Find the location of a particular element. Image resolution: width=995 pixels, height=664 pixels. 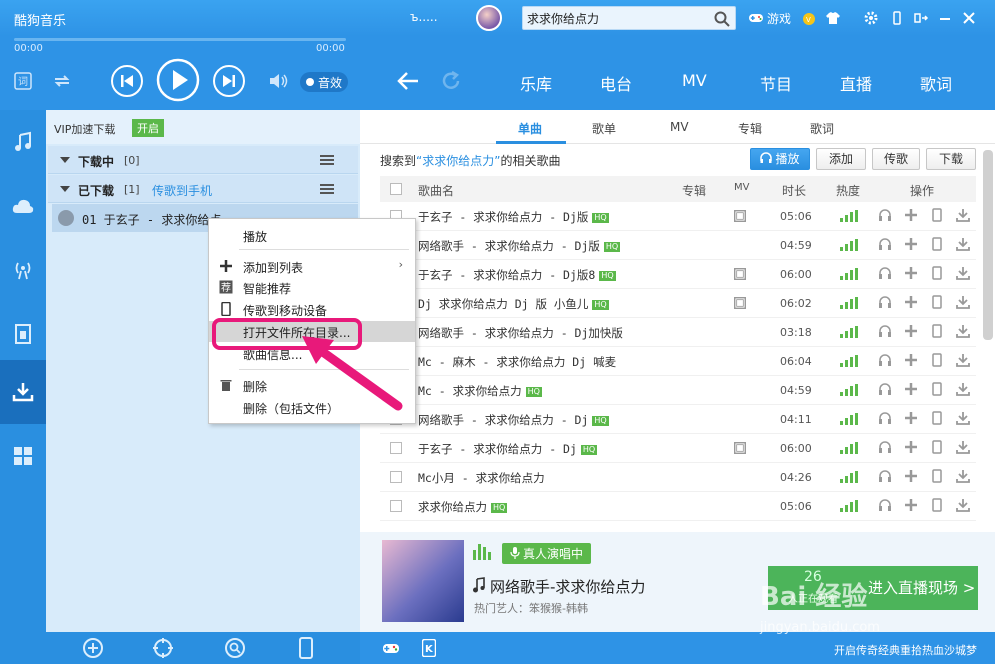

song-title: Mc小月 - 求求你给点力 is located at coordinates (481, 478).